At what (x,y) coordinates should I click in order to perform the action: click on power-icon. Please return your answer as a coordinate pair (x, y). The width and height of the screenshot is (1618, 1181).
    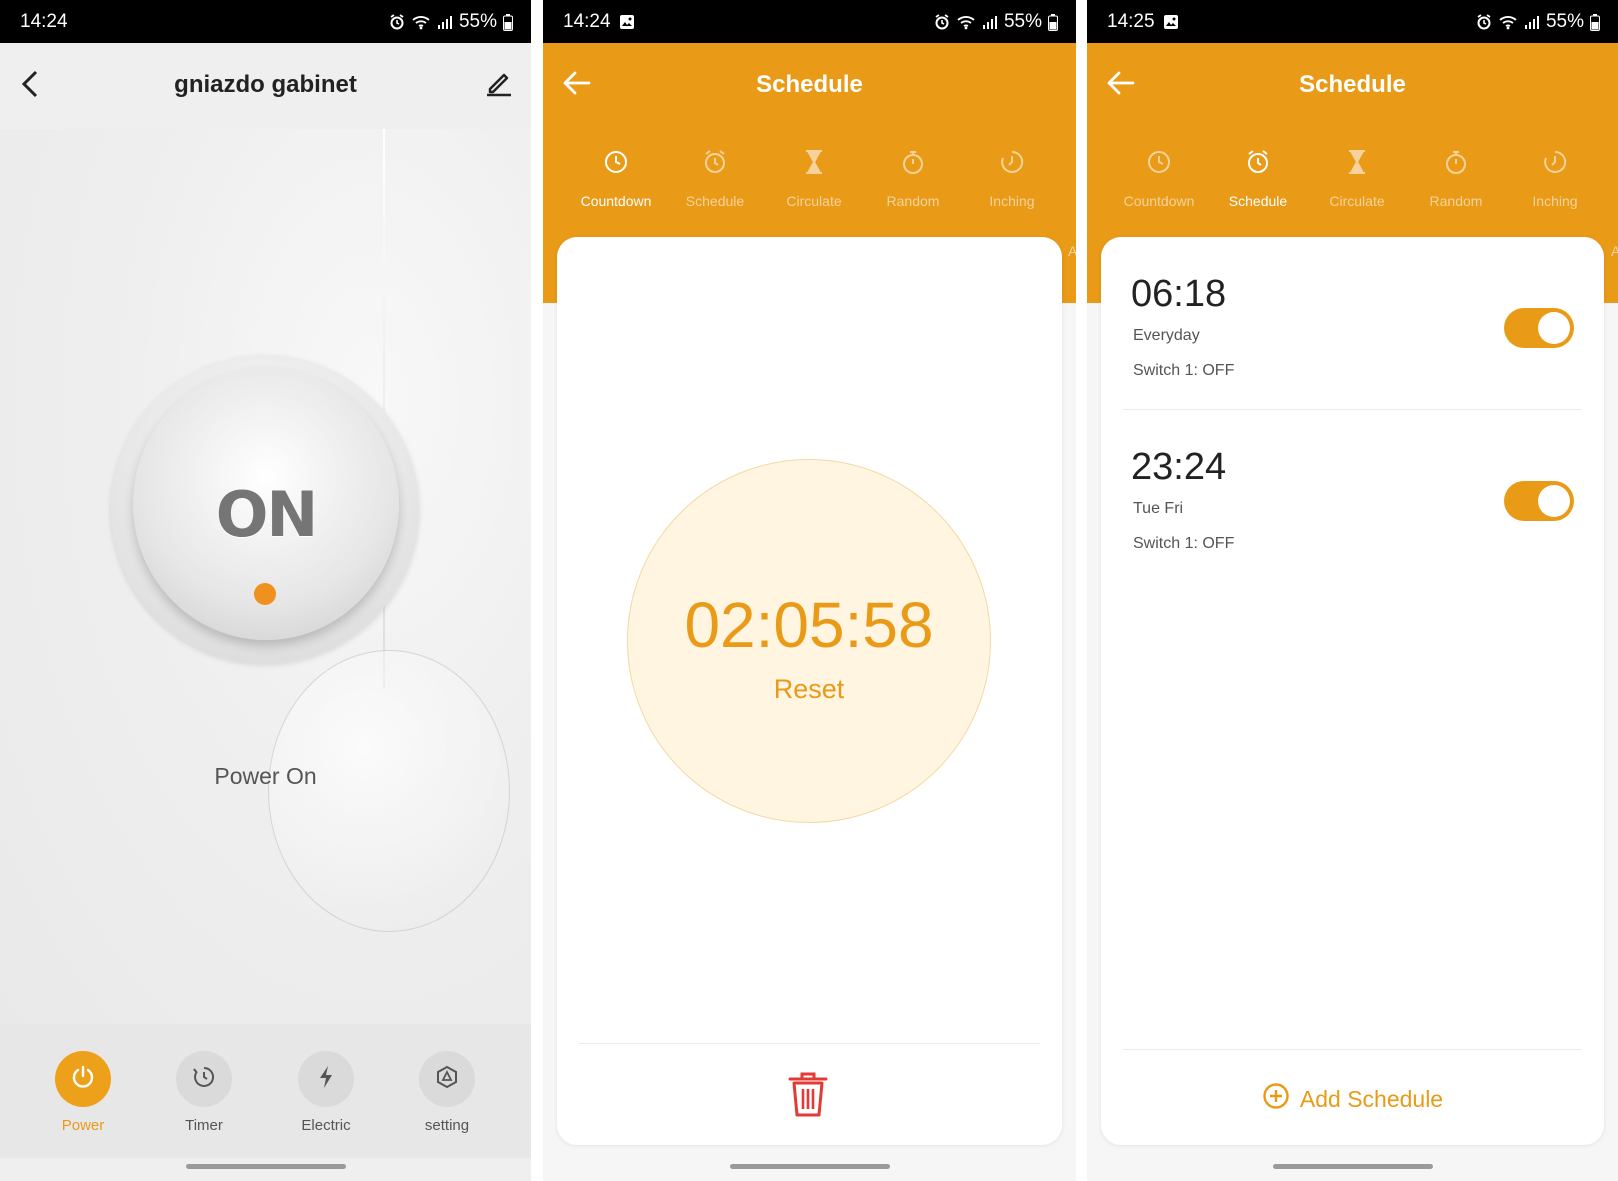
    Looking at the image, I should click on (83, 1079).